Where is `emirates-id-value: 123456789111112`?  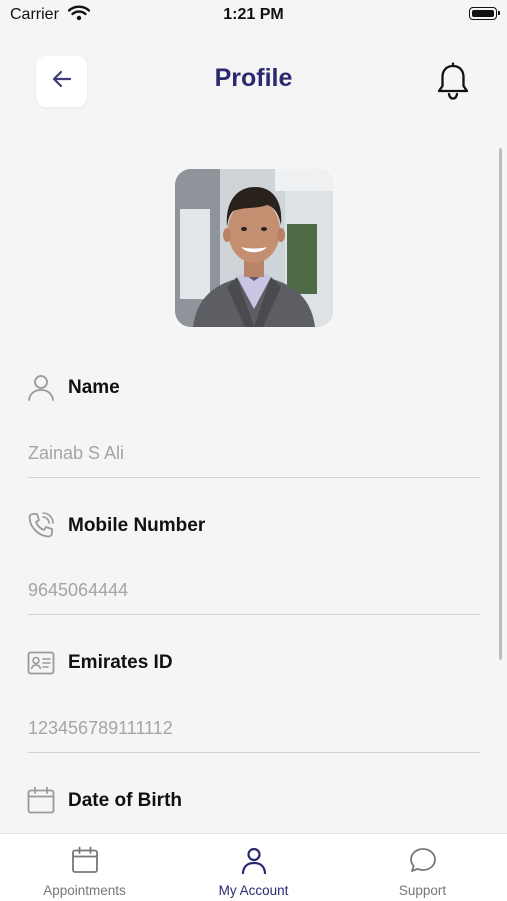
emirates-id-value: 123456789111112 is located at coordinates (100, 728).